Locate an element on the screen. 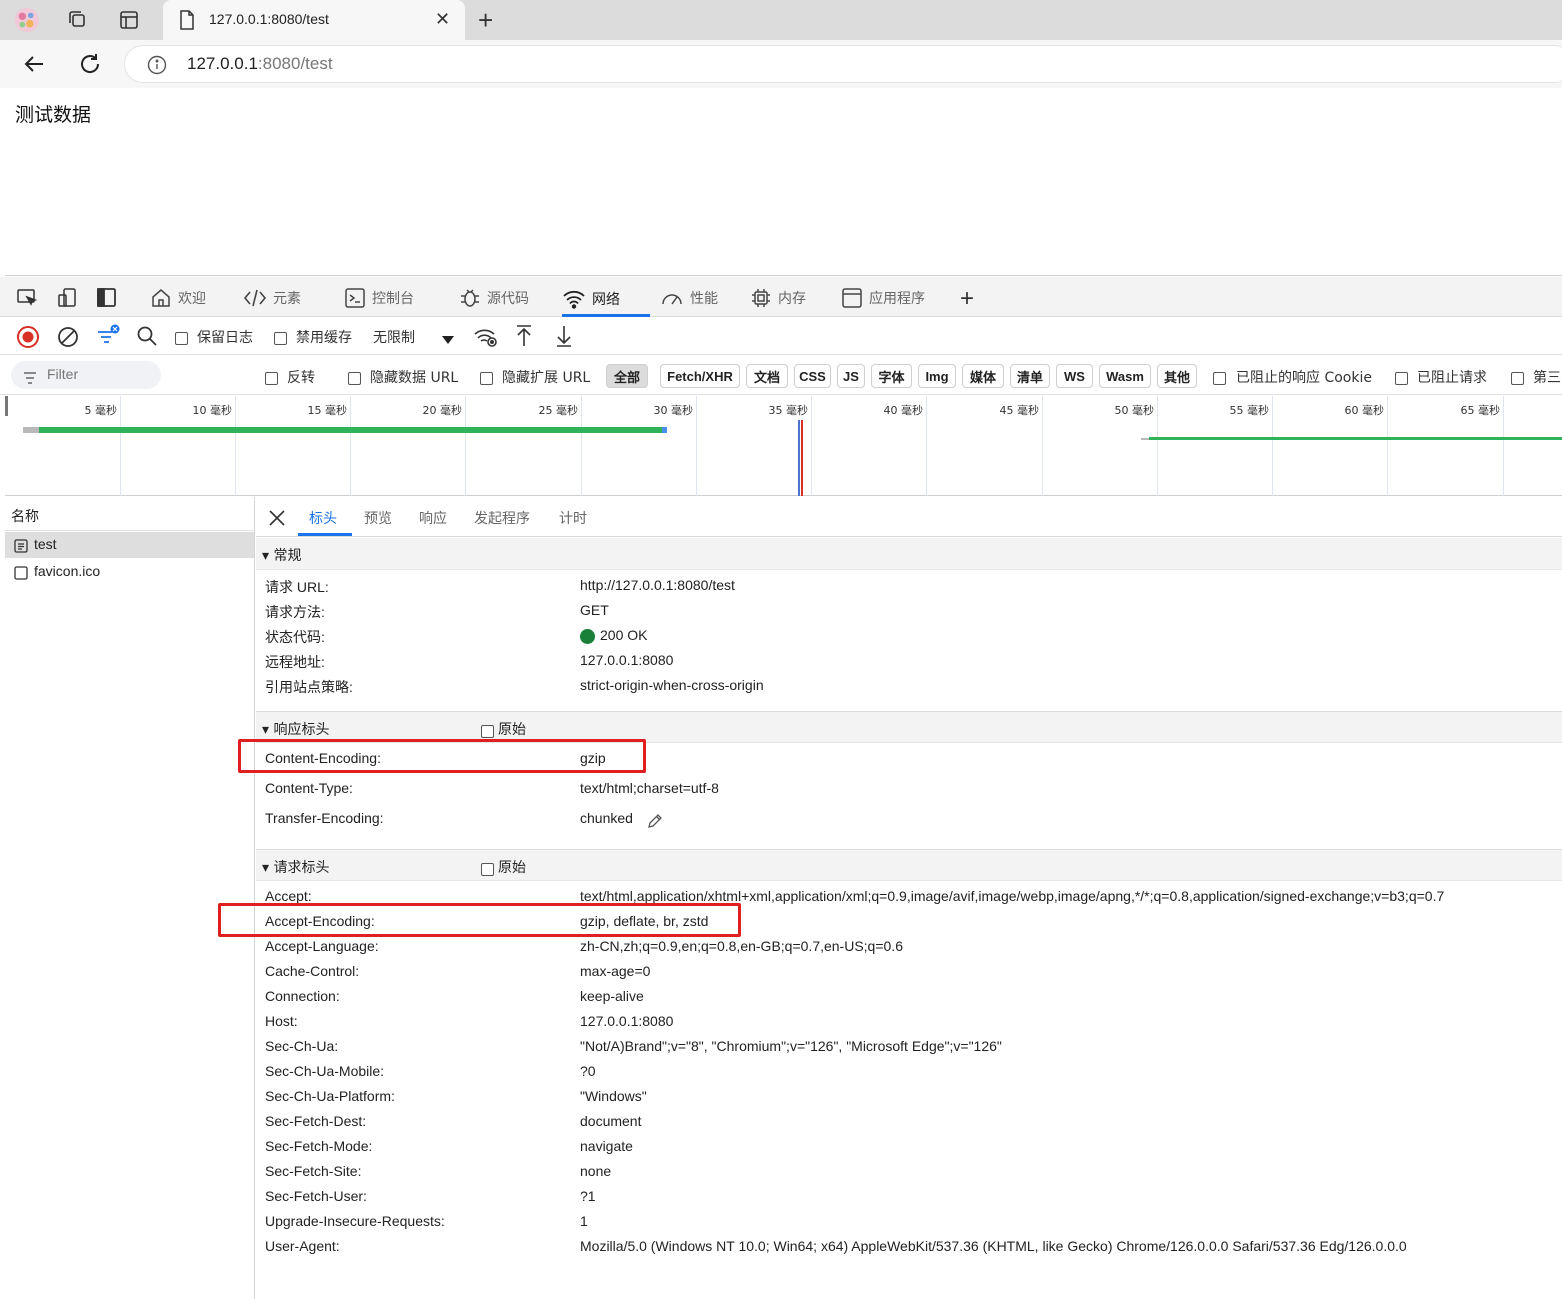 This screenshot has height=1299, width=1562. new-tab-button: + is located at coordinates (485, 20).